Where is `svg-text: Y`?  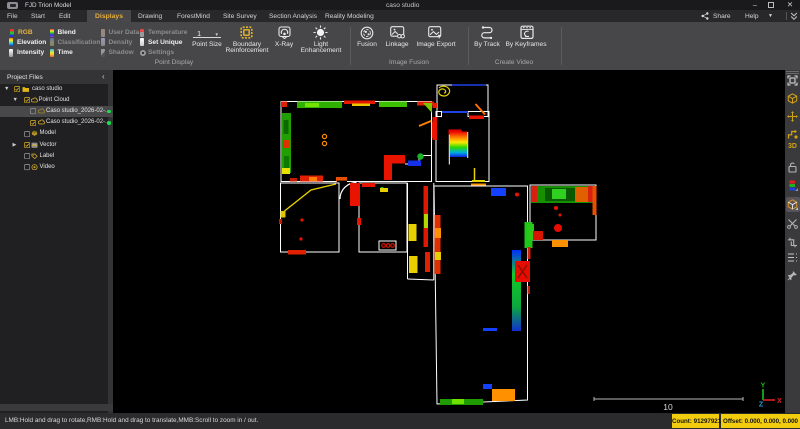 svg-text: Y is located at coordinates (763, 386).